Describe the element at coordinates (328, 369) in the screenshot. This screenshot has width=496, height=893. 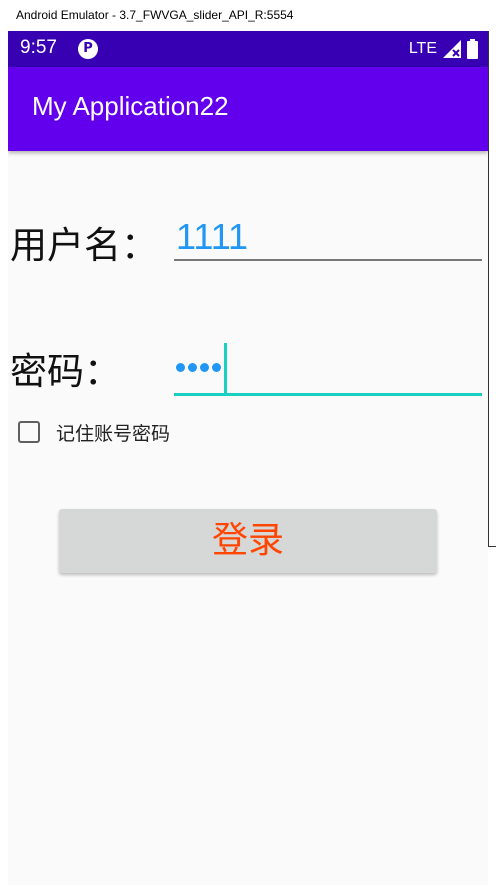
I see `password-input` at that location.